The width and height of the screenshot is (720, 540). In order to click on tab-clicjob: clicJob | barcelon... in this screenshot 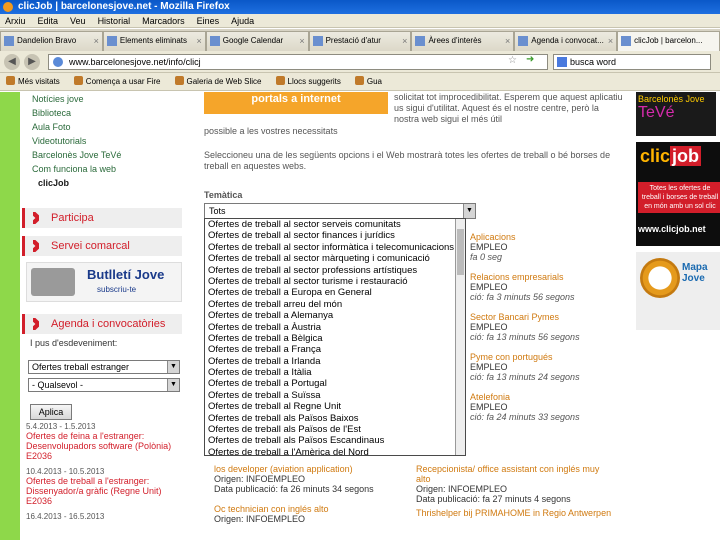, I will do `click(668, 41)`.